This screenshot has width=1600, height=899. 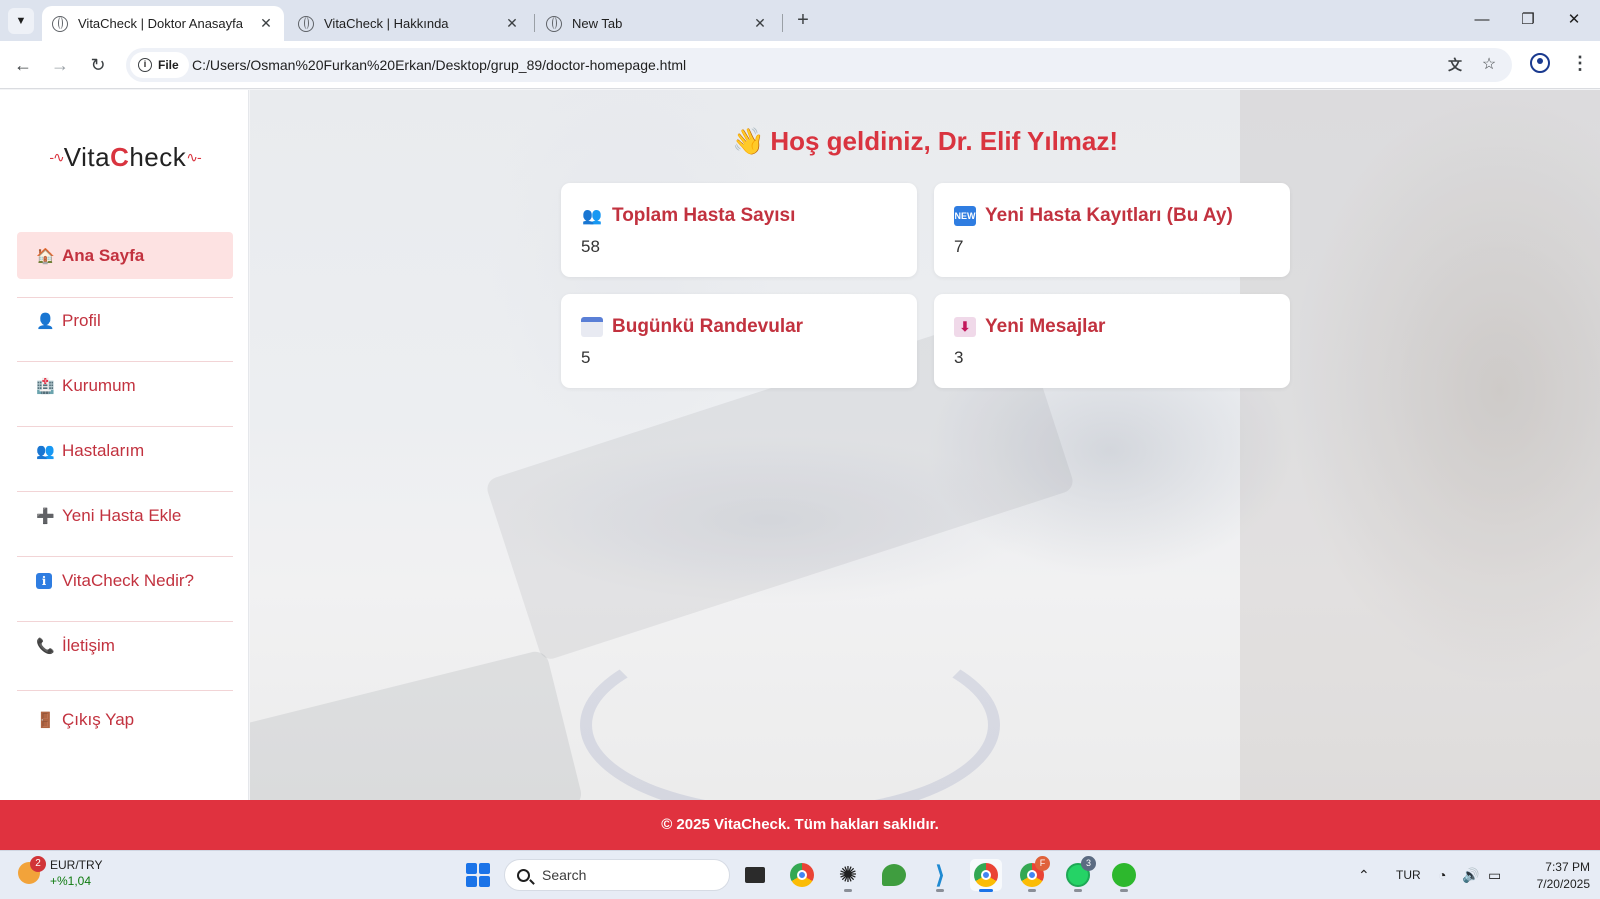 I want to click on sidebar-item-ana-sayfa: 🏠 Ana Sayfa, so click(x=125, y=255).